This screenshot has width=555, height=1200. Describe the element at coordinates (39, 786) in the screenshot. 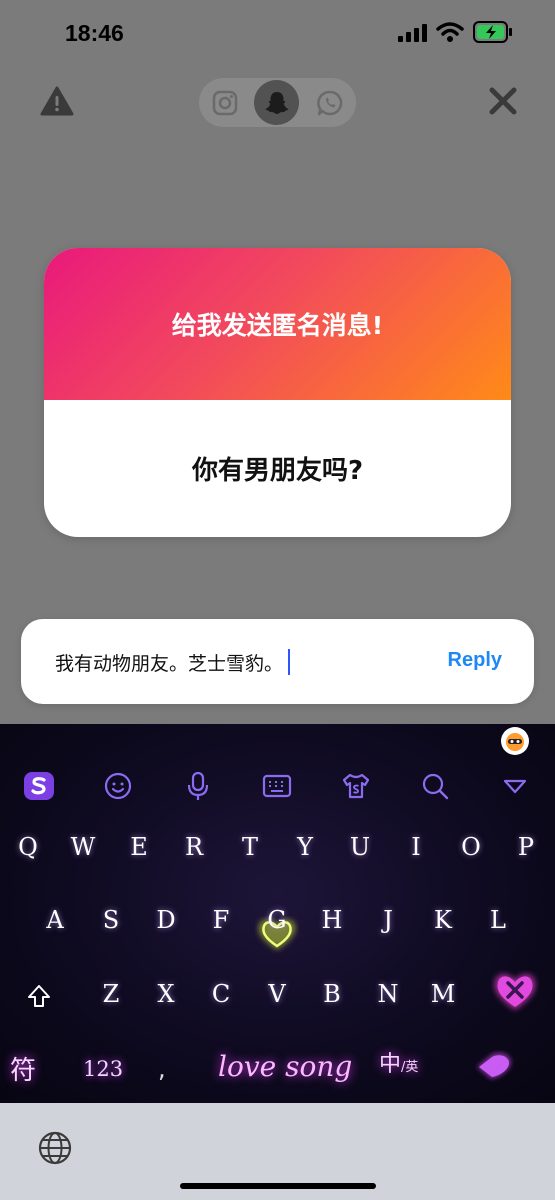

I see `sogou-logo-icon` at that location.